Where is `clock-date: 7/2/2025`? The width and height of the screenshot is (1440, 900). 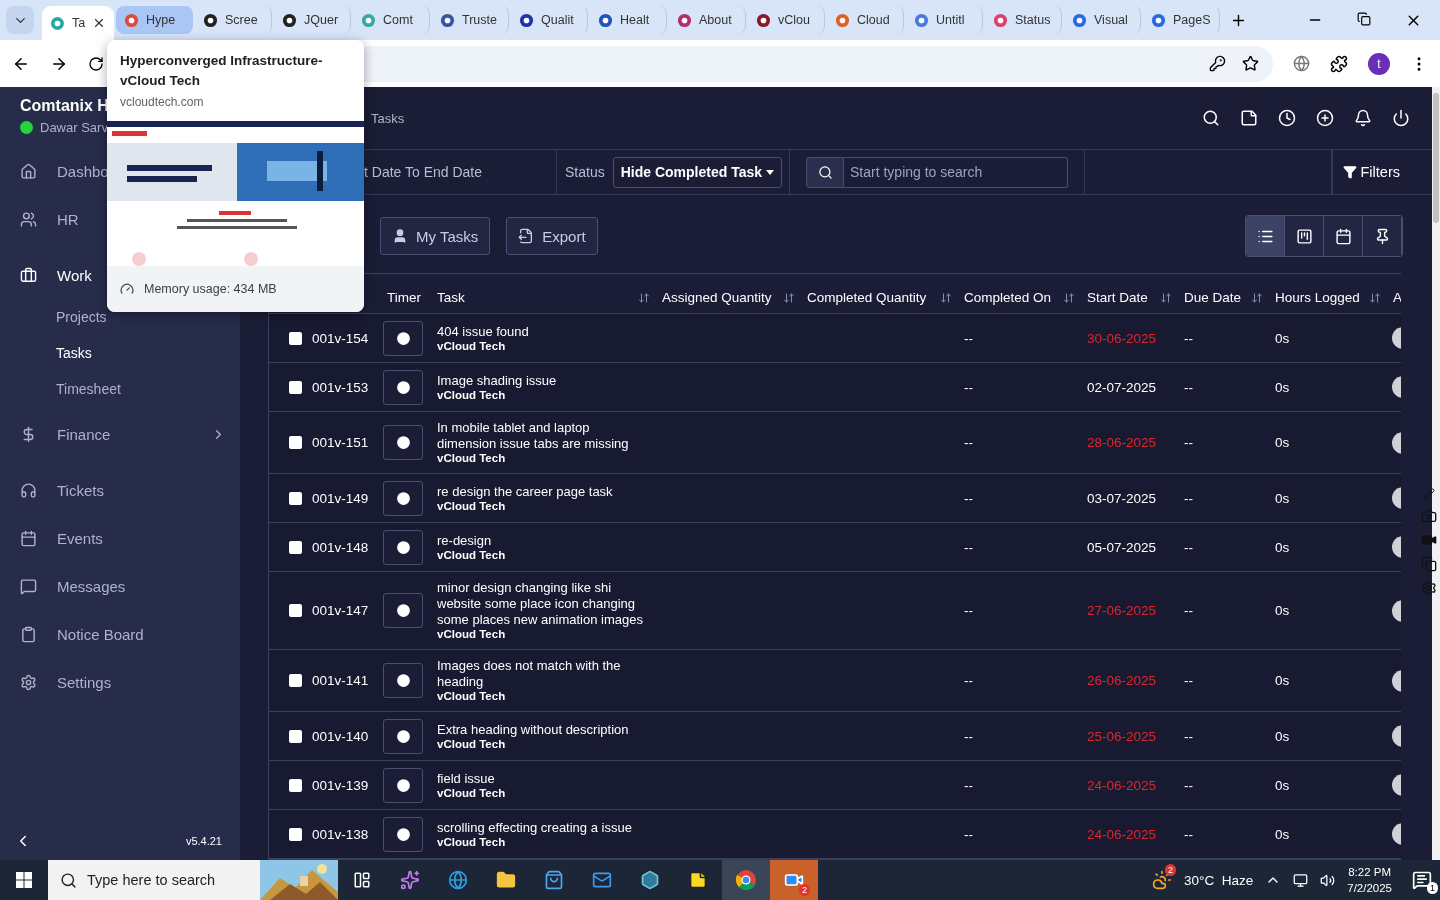
clock-date: 7/2/2025 is located at coordinates (1369, 888).